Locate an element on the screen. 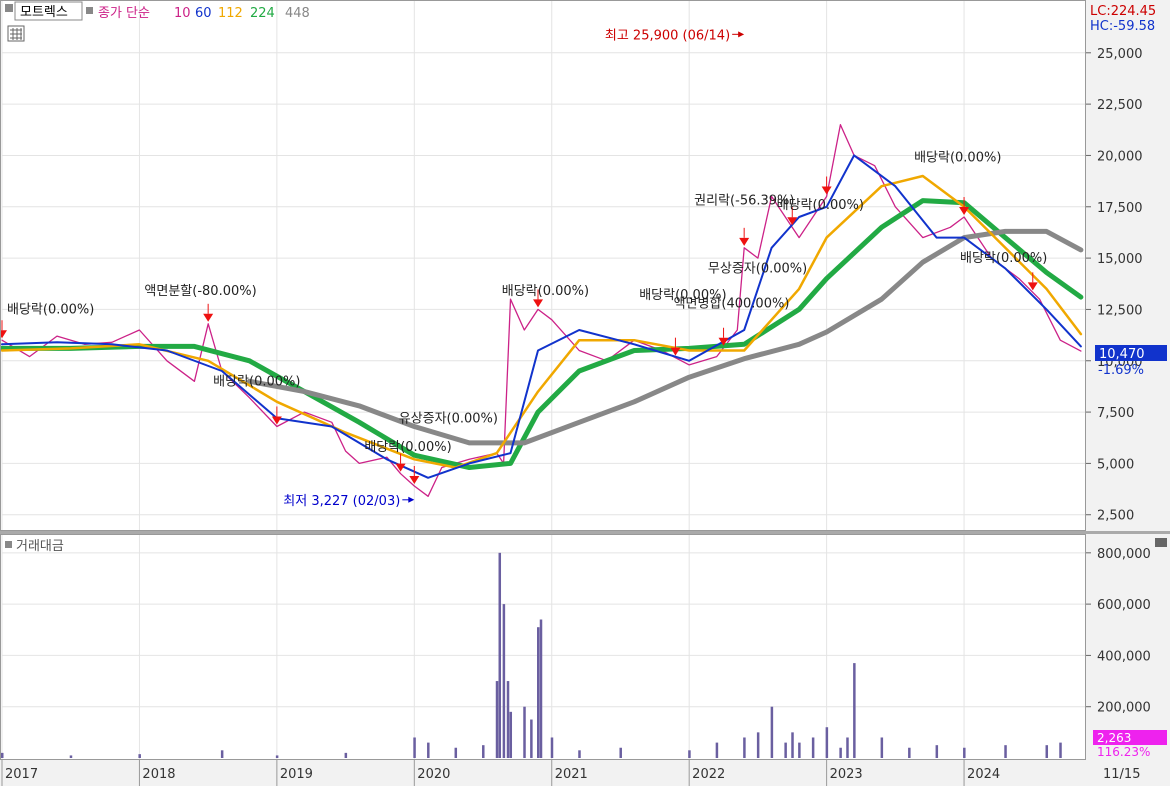 Image resolution: width=1170 pixels, height=790 pixels. price-tick-label: 7,500 is located at coordinates (1115, 413).